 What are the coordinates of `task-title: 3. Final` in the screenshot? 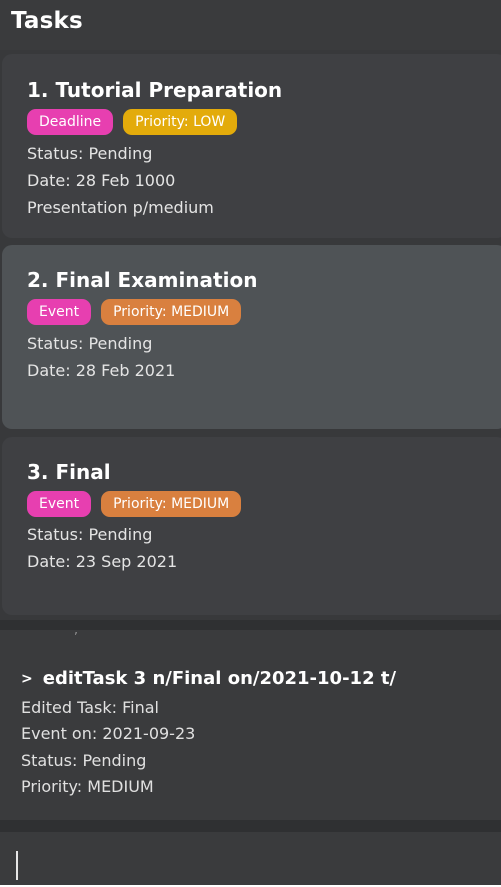 It's located at (69, 472).